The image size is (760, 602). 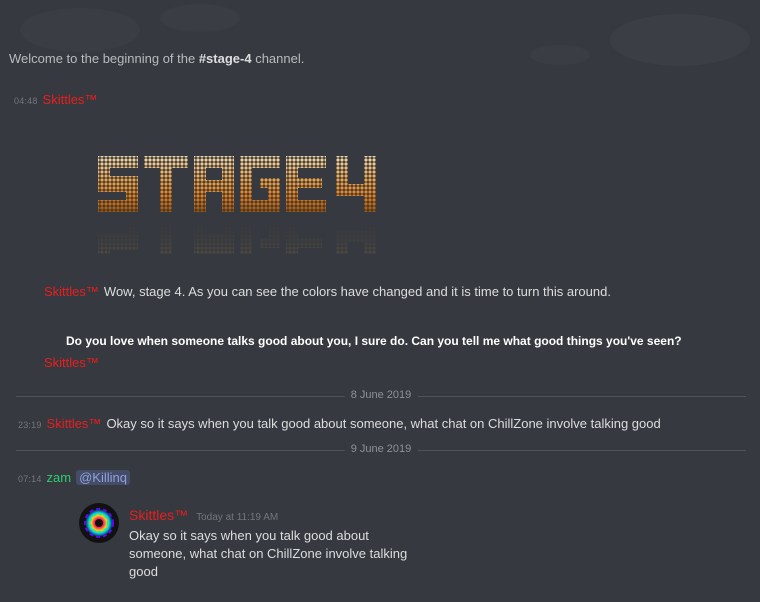 I want to click on date-divider: 8 June 2019, so click(x=381, y=395).